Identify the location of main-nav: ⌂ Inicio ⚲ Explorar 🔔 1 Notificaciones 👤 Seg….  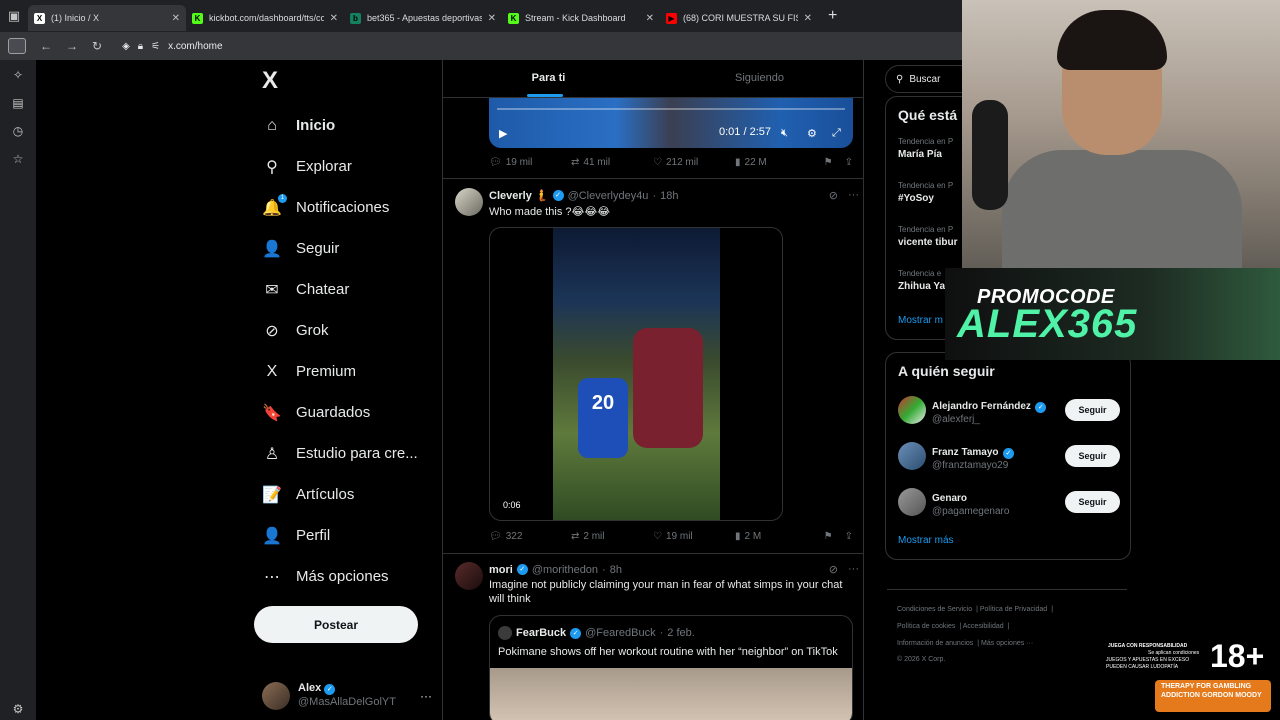
(340, 351).